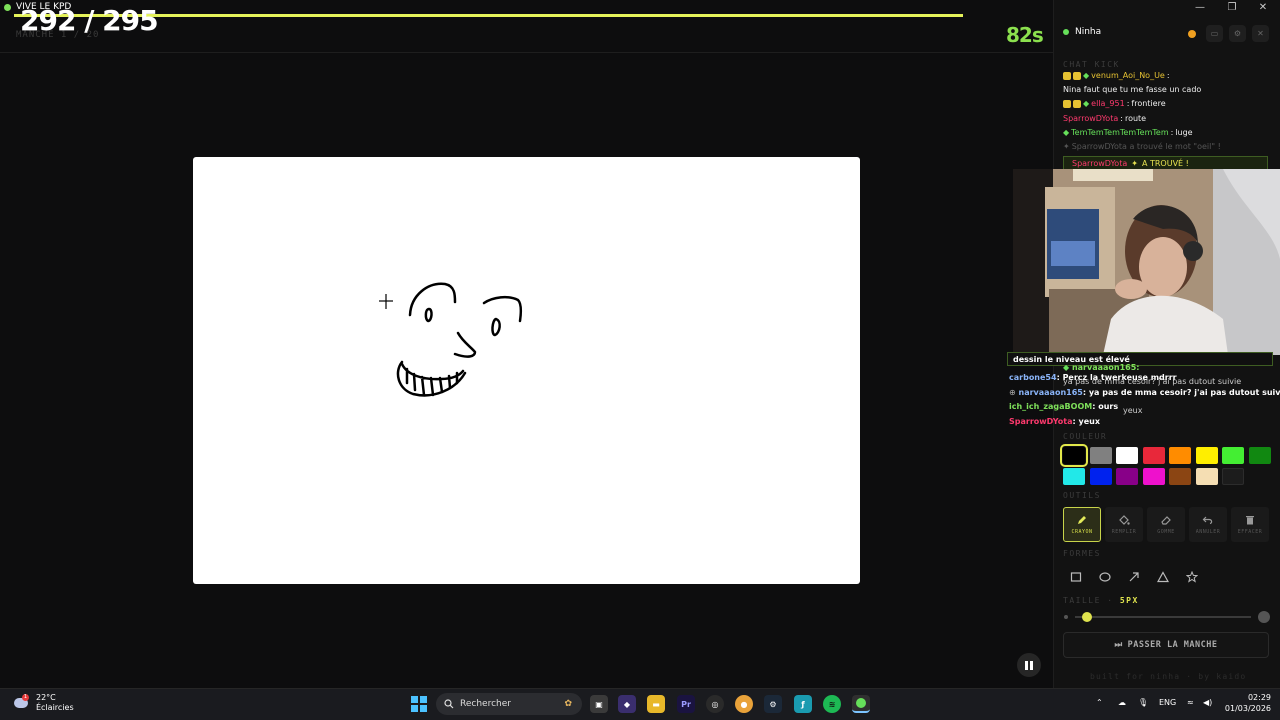 The height and width of the screenshot is (720, 1280). What do you see at coordinates (1066, 617) in the screenshot?
I see `min-size-dot` at bounding box center [1066, 617].